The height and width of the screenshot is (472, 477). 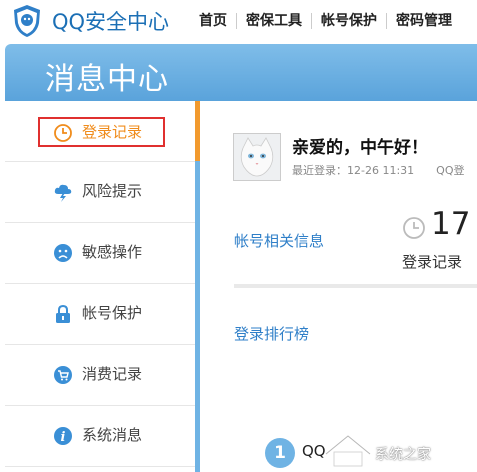 I want to click on login-count: 17, so click(x=451, y=224).